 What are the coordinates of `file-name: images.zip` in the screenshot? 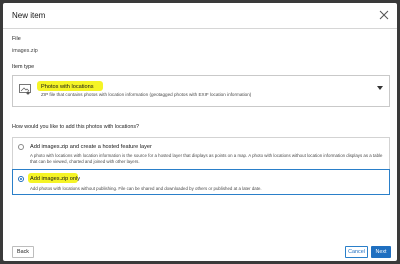 It's located at (25, 51).